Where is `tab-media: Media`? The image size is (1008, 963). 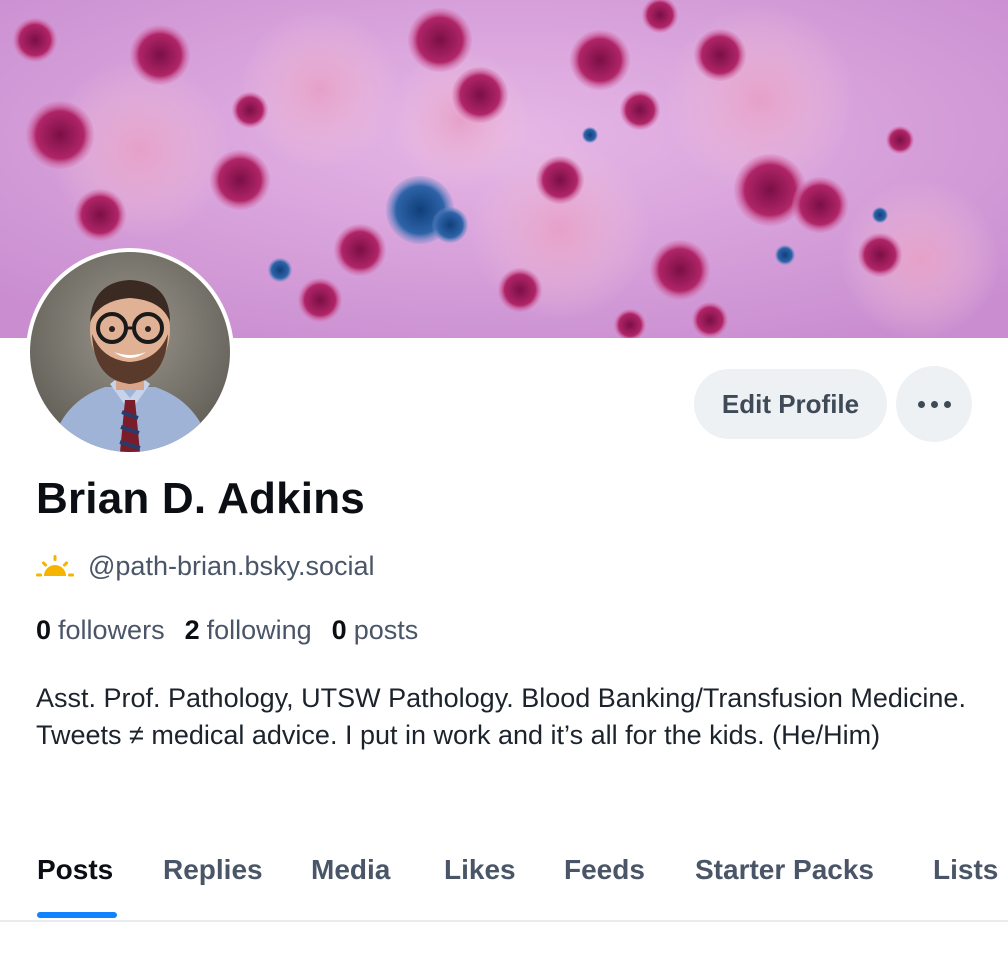
tab-media: Media is located at coordinates (350, 870).